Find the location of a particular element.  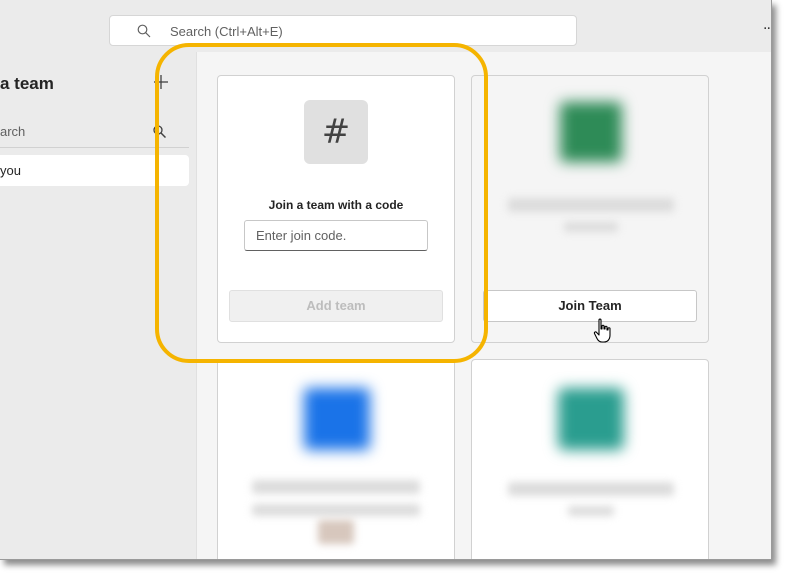

join-code-input is located at coordinates (336, 235).